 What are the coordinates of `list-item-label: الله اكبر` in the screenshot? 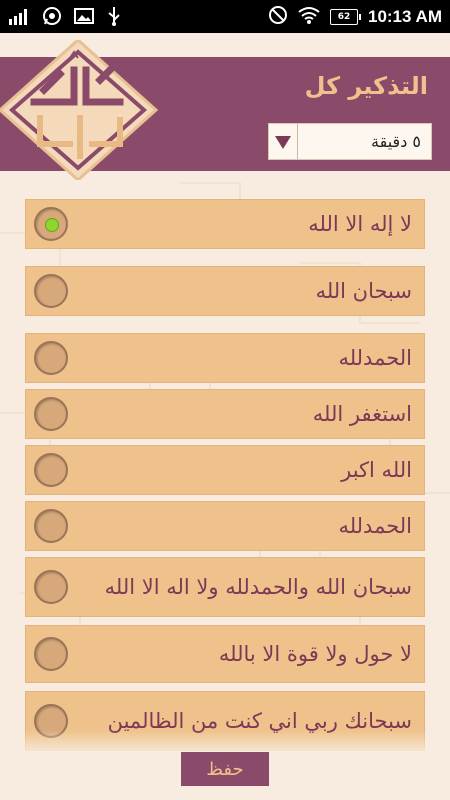 It's located at (376, 470).